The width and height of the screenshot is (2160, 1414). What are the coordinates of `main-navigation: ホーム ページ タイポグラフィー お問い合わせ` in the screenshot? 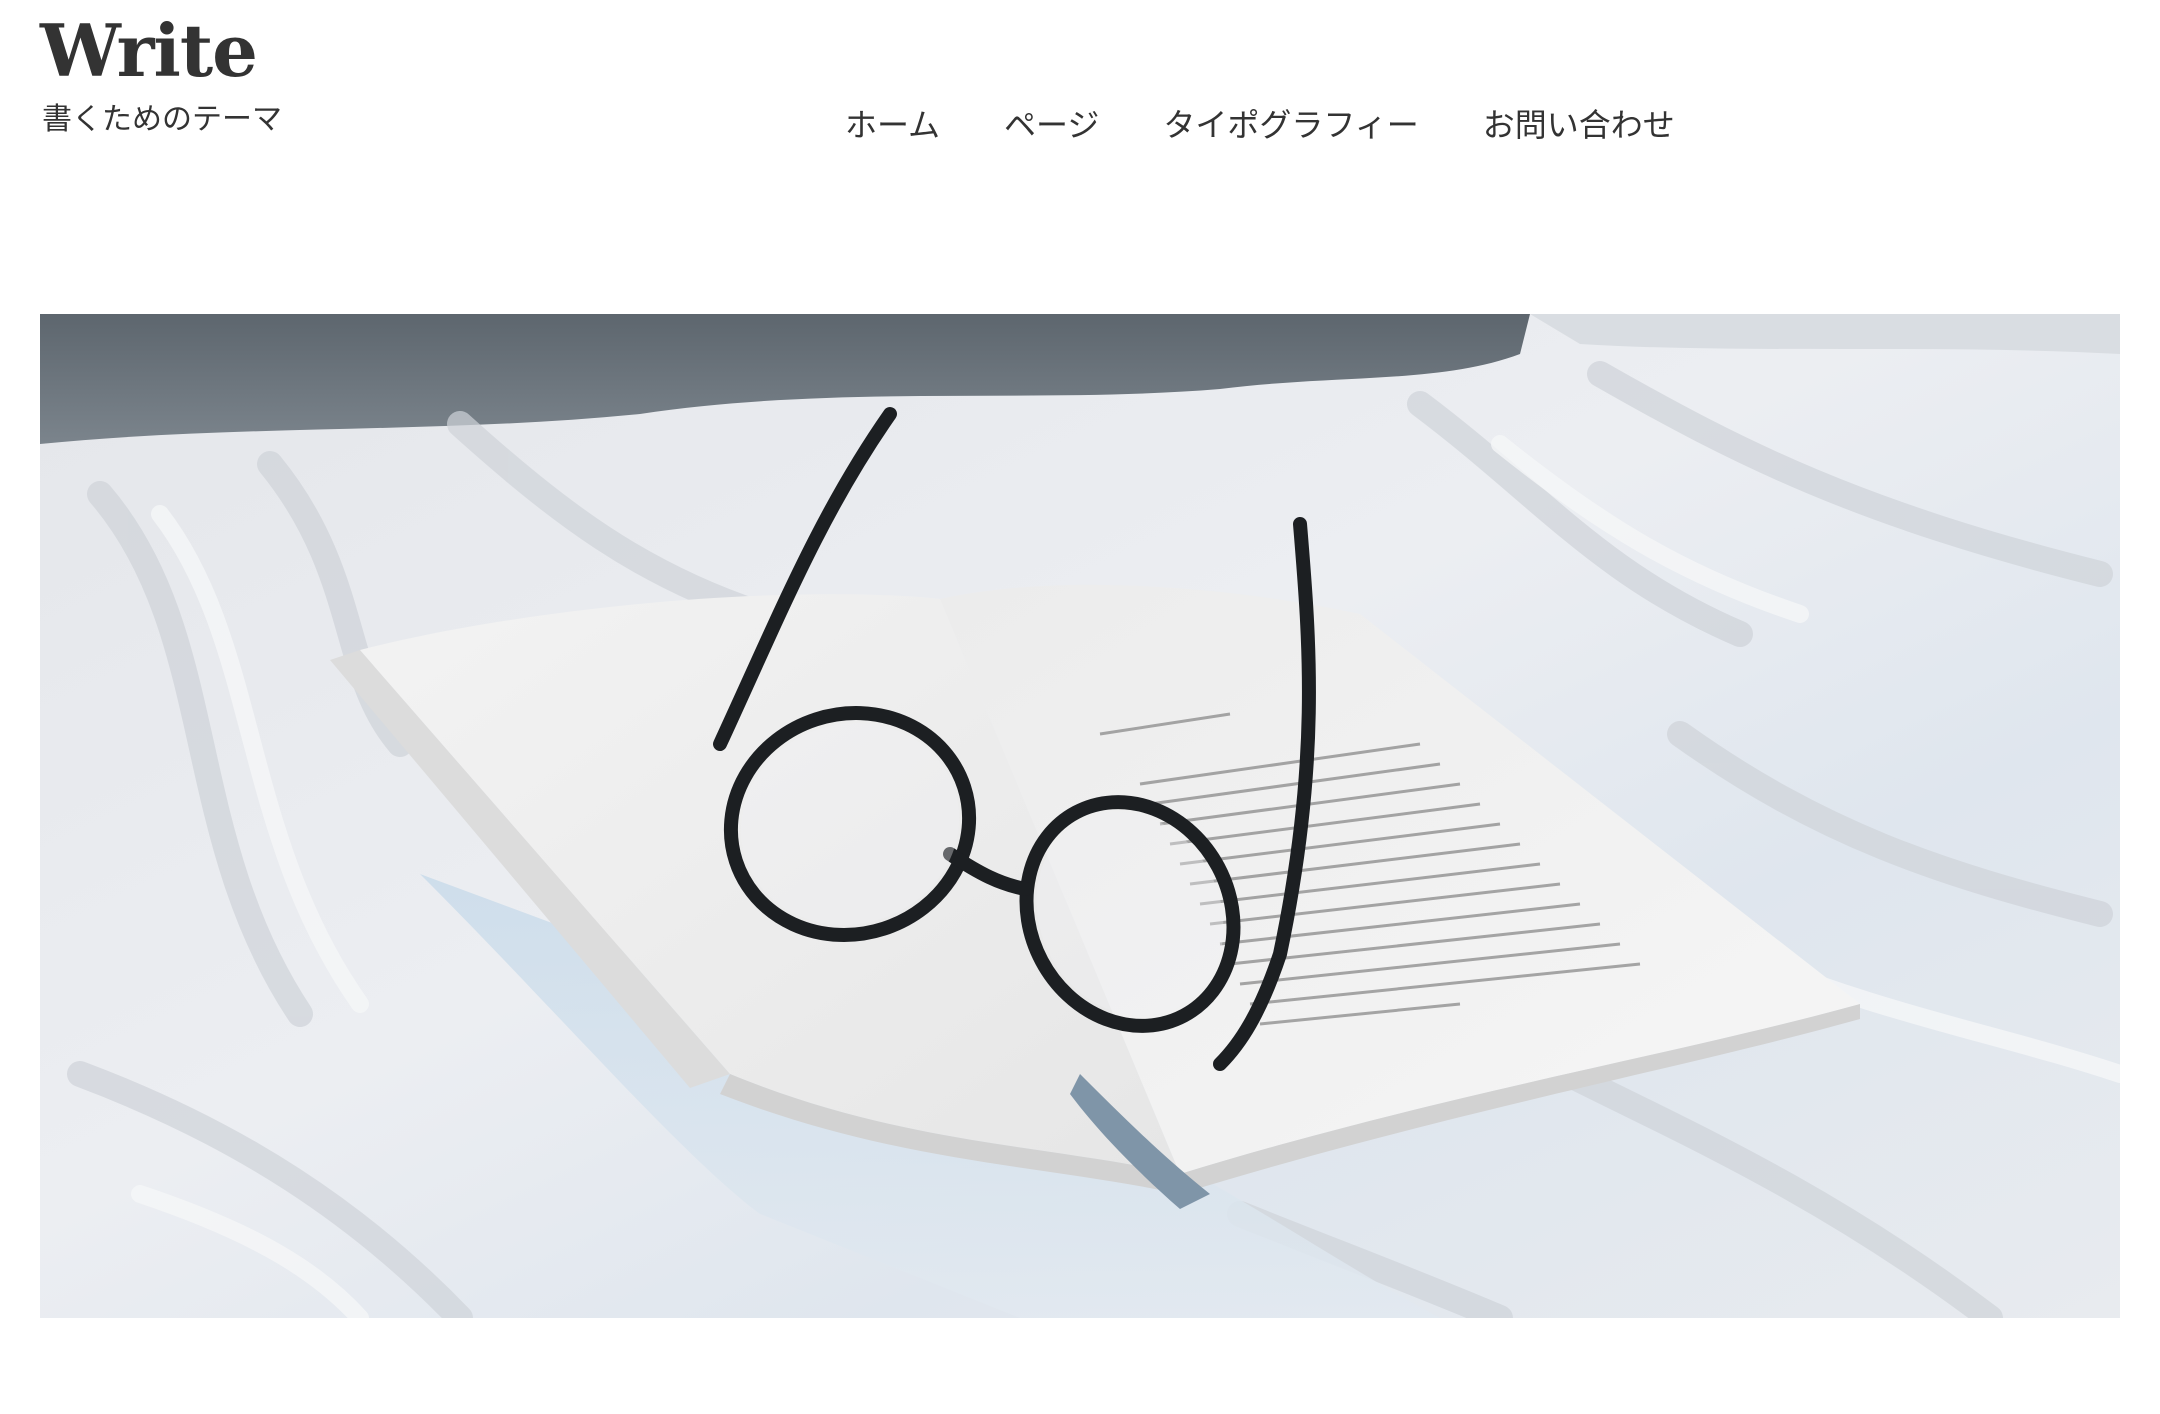 It's located at (1260, 125).